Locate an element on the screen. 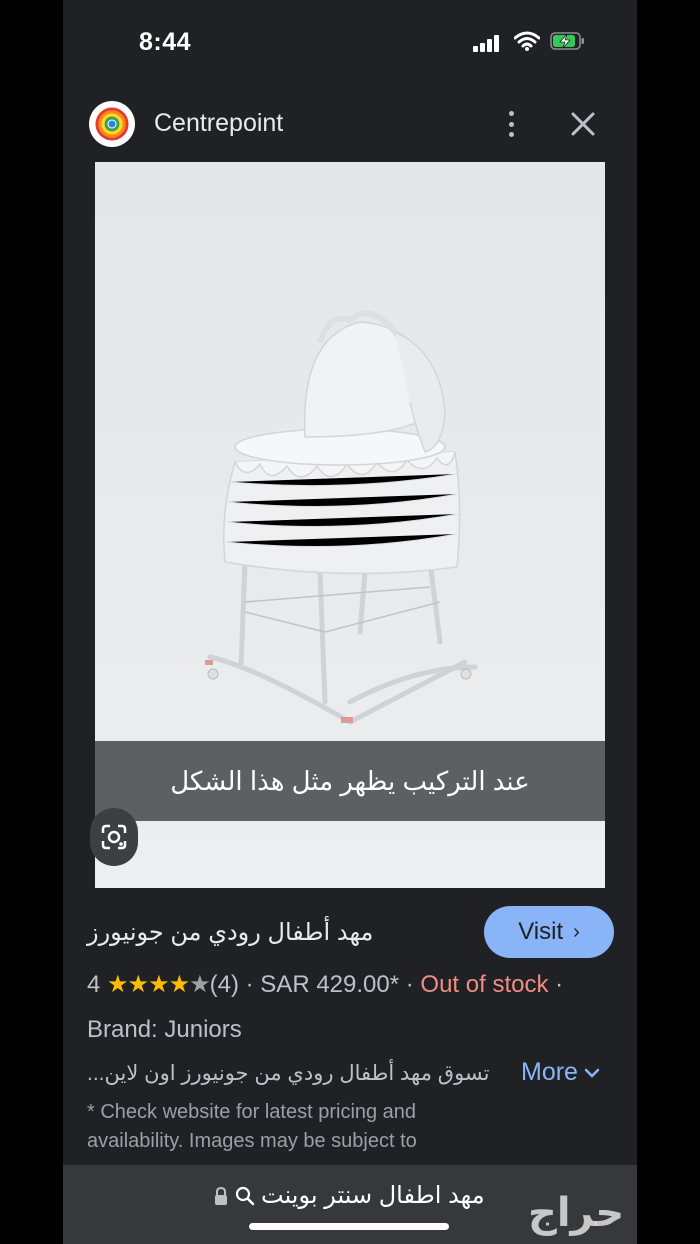 The image size is (700, 1244). haraj-watermark: حراج is located at coordinates (576, 1213).